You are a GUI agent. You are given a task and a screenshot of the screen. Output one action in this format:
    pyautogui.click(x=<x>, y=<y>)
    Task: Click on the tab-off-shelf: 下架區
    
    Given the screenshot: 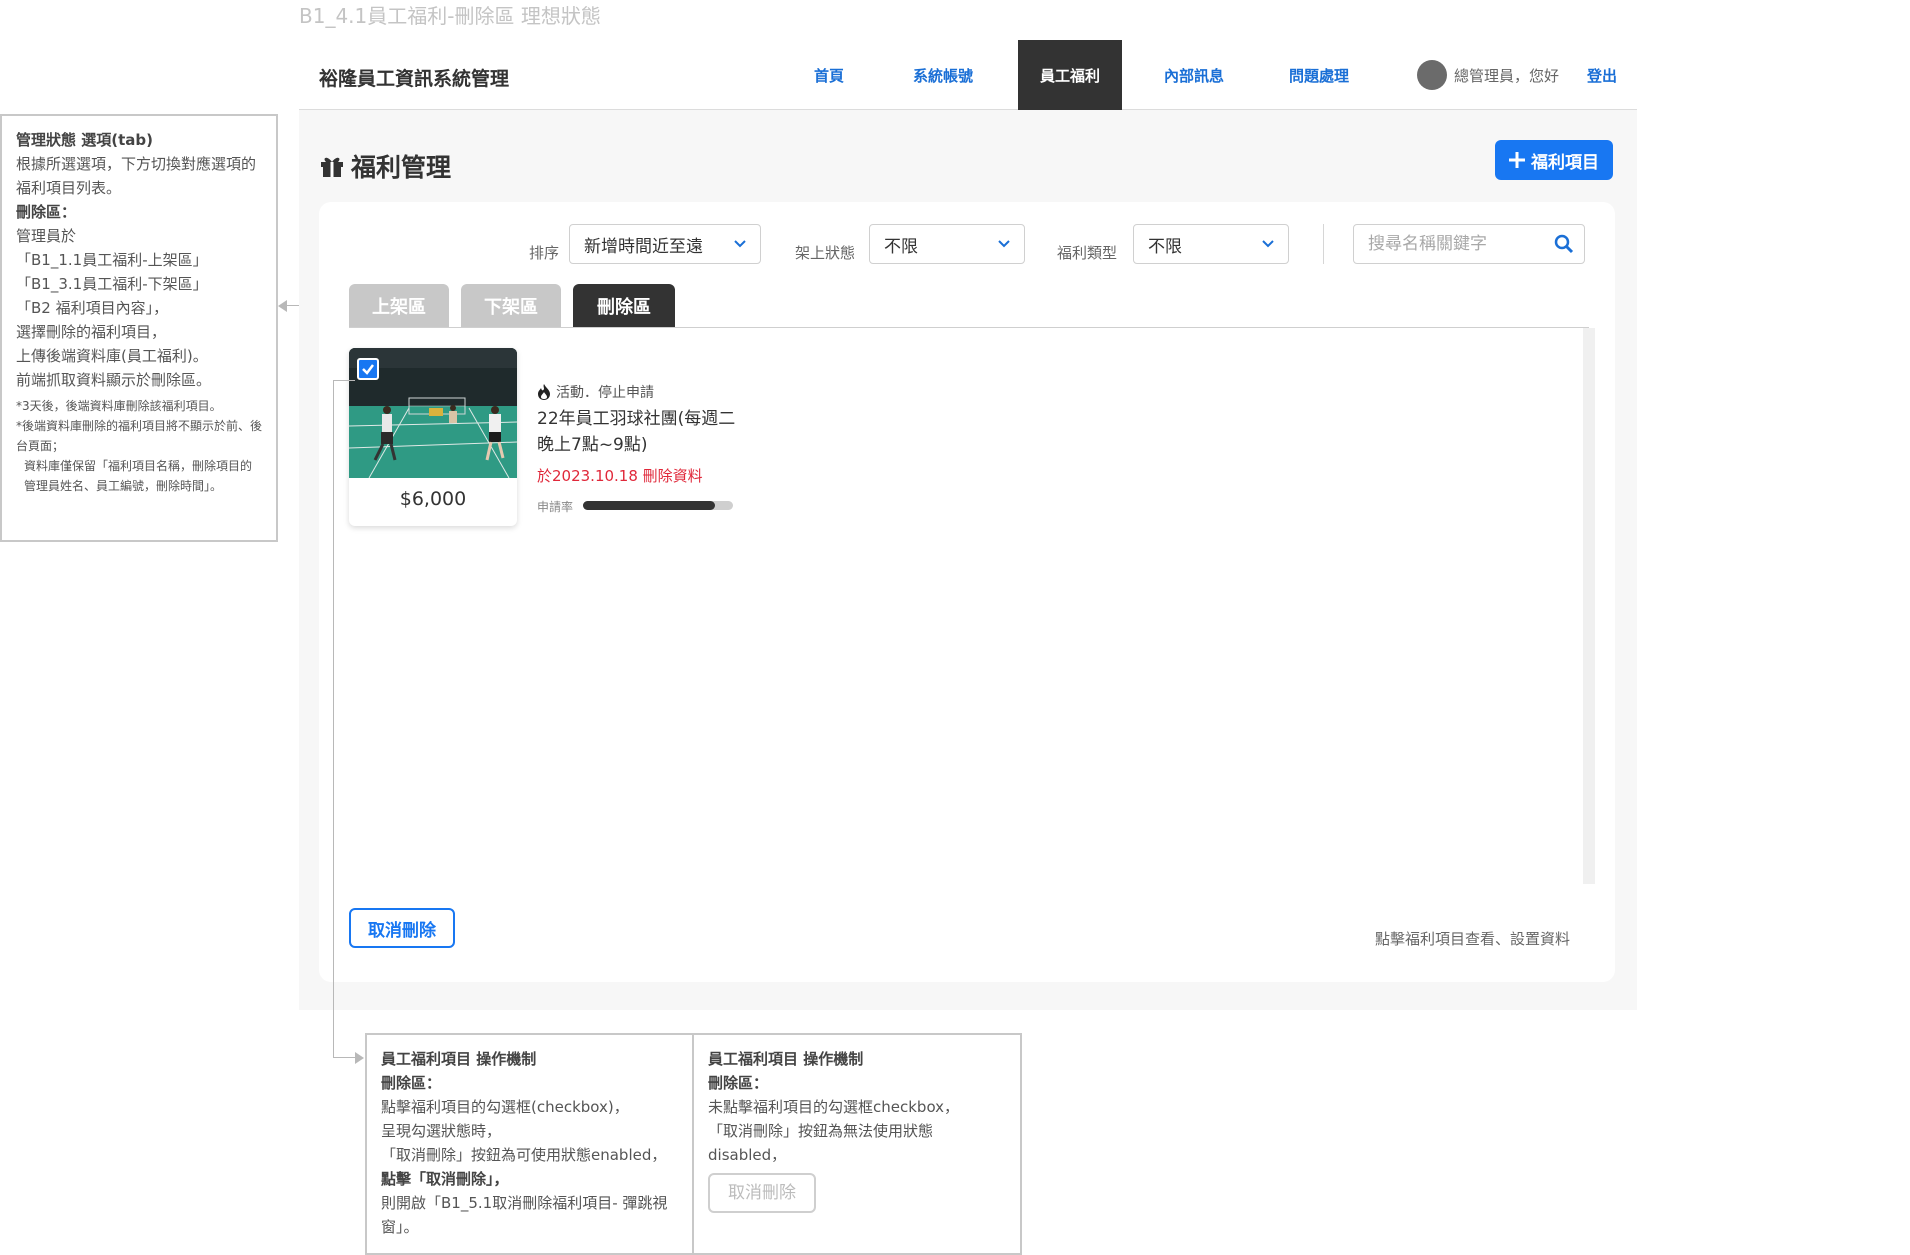 What is the action you would take?
    pyautogui.click(x=511, y=306)
    